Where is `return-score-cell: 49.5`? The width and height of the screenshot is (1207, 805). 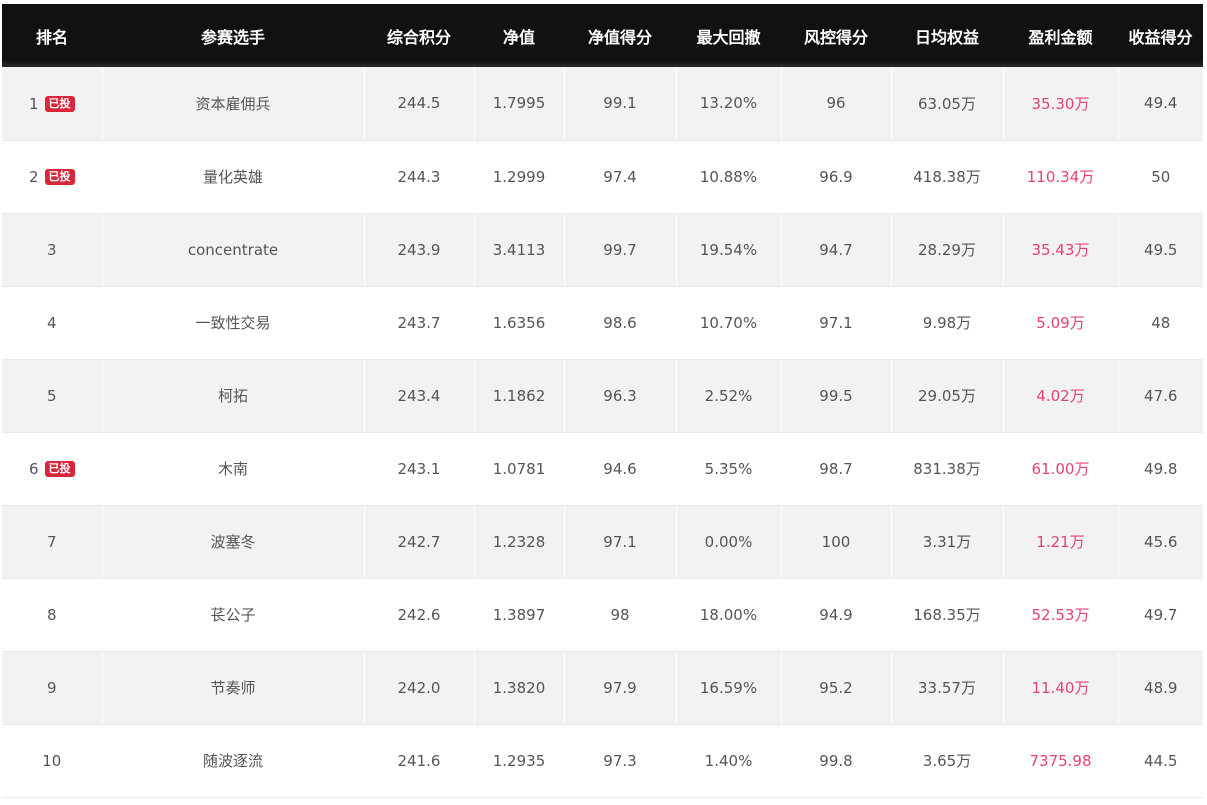 return-score-cell: 49.5 is located at coordinates (1160, 250).